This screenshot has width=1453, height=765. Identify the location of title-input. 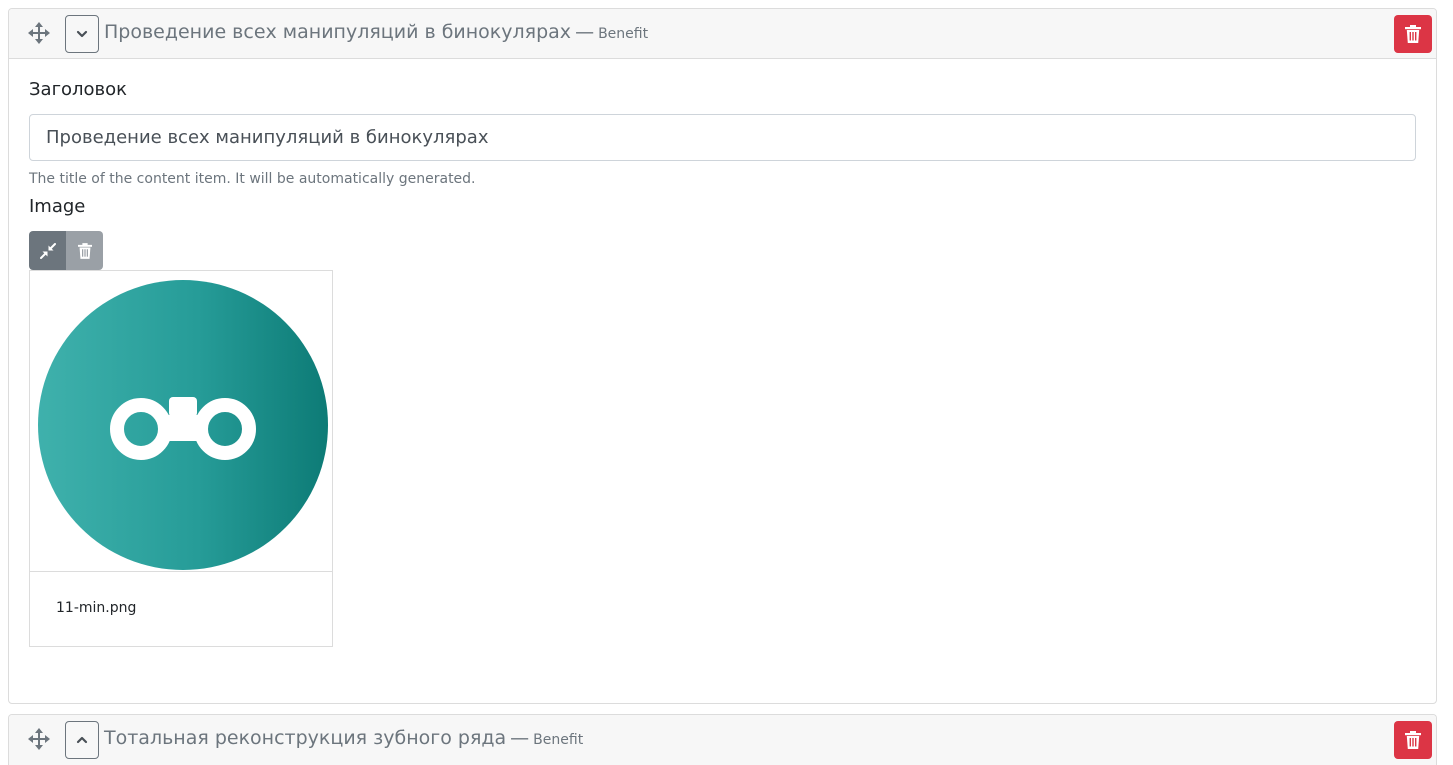
(722, 137).